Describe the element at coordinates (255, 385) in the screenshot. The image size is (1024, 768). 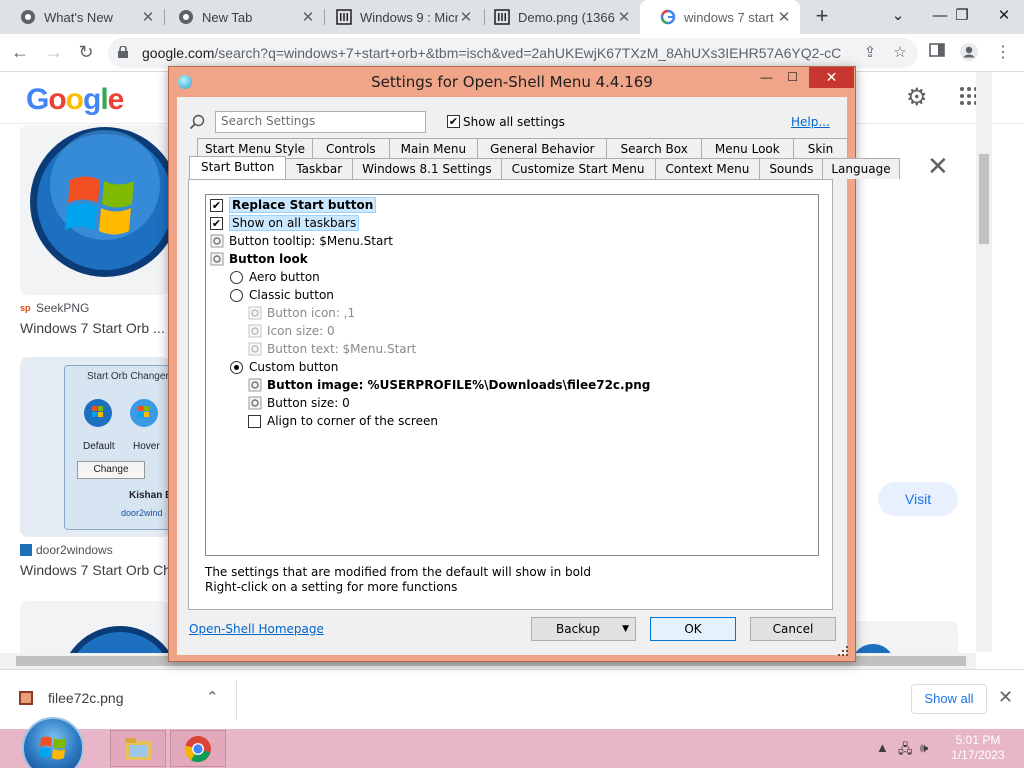
I see `gear-settings-icon` at that location.